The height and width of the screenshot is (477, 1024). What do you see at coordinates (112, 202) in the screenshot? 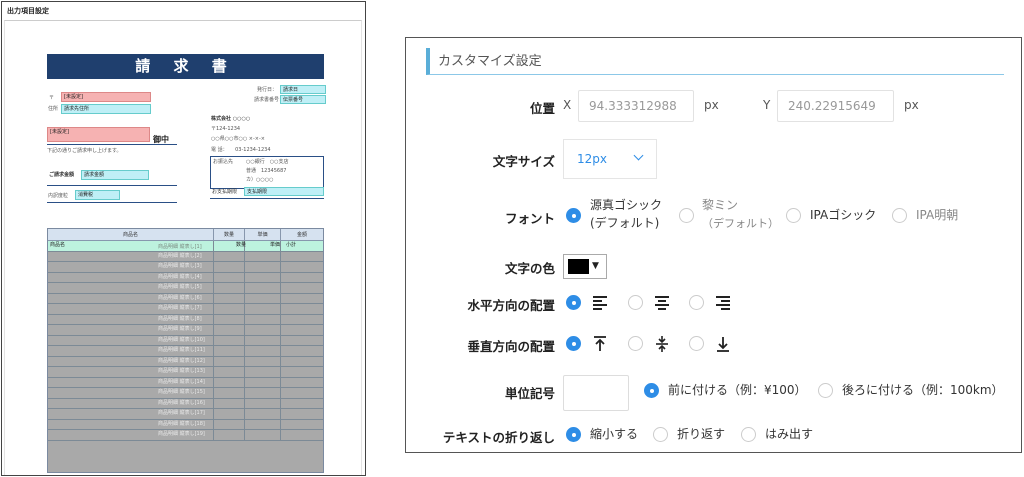
I see `content-underline` at bounding box center [112, 202].